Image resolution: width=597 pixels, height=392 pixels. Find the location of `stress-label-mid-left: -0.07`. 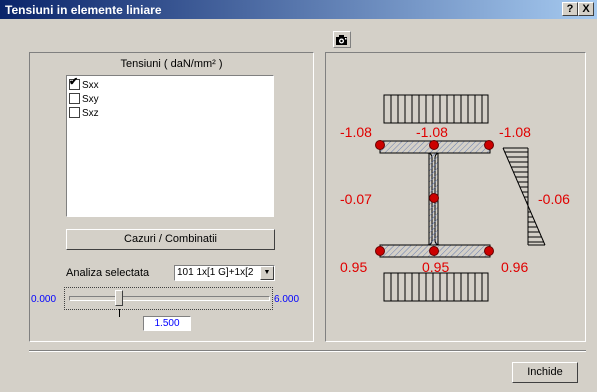

stress-label-mid-left: -0.07 is located at coordinates (356, 199).